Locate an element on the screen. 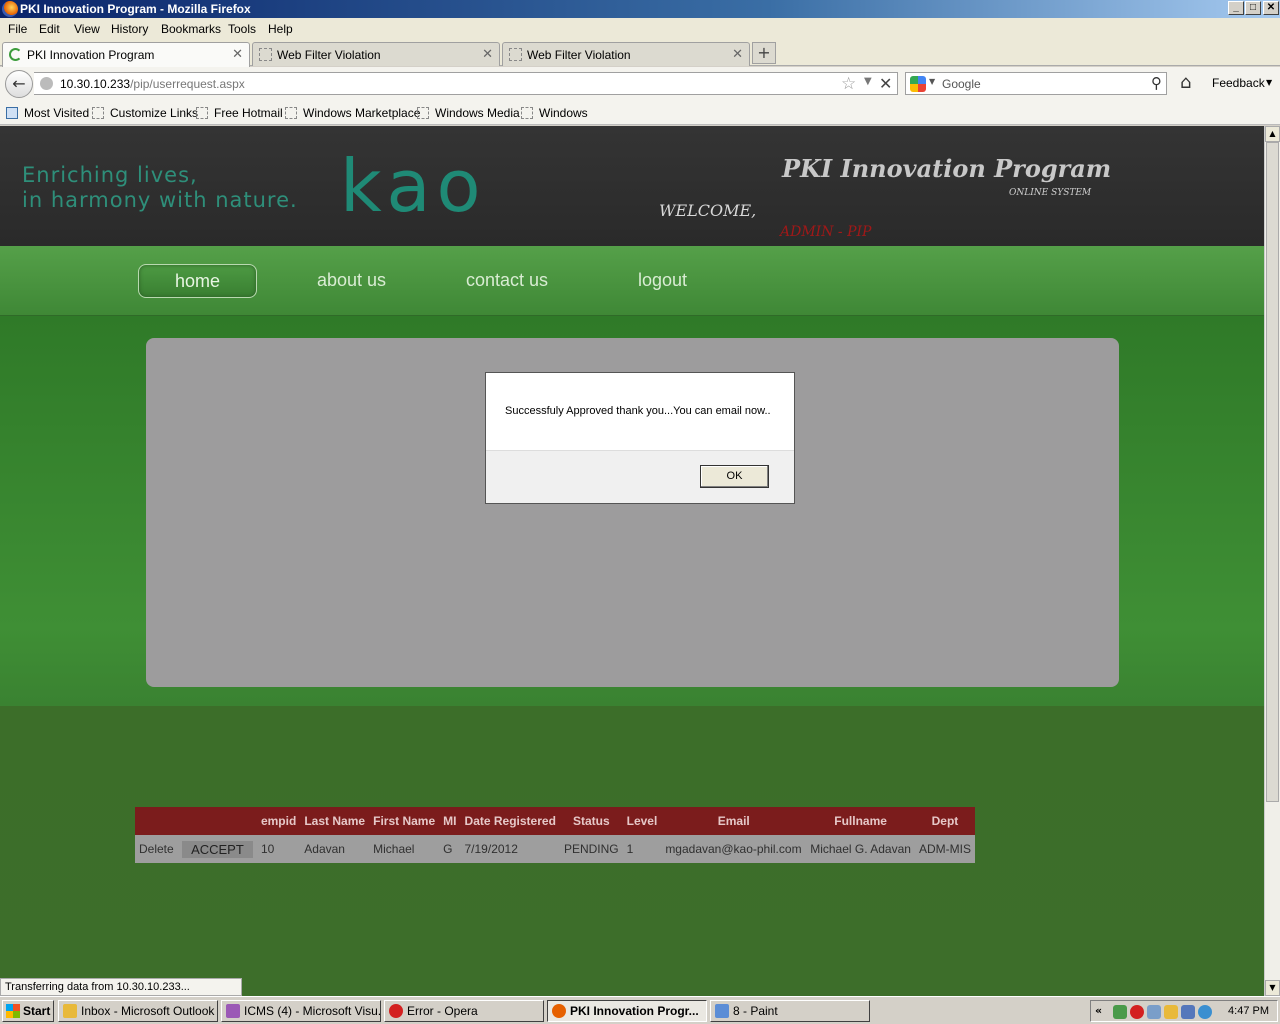 The width and height of the screenshot is (1280, 1024). bookmark-windows-media: Windows Media is located at coordinates (468, 113).